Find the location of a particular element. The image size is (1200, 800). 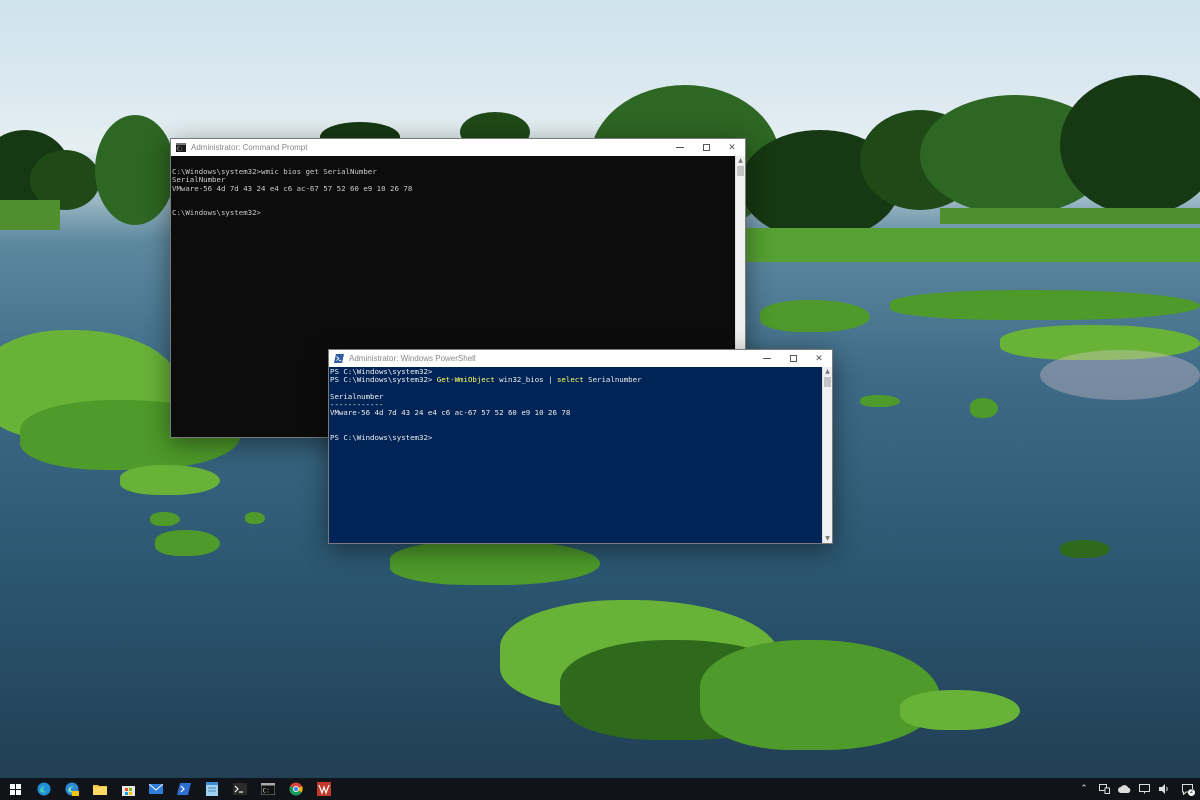

pipe-text: | is located at coordinates (552, 380).